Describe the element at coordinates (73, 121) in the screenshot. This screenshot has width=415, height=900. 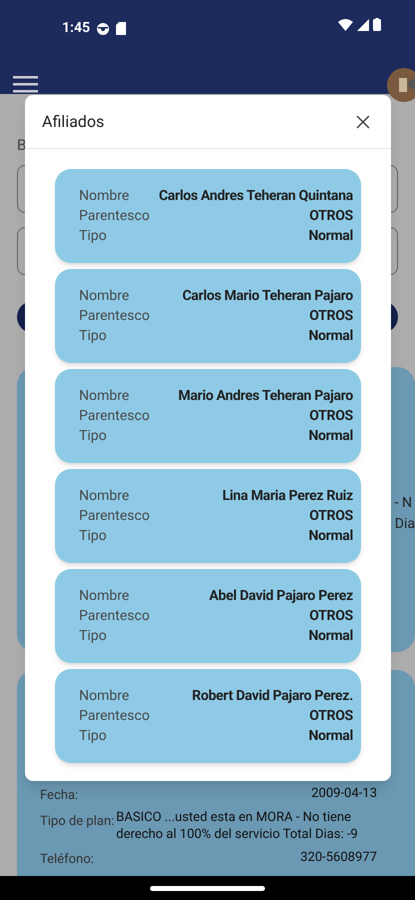
I see `modal-title: Afiliados` at that location.